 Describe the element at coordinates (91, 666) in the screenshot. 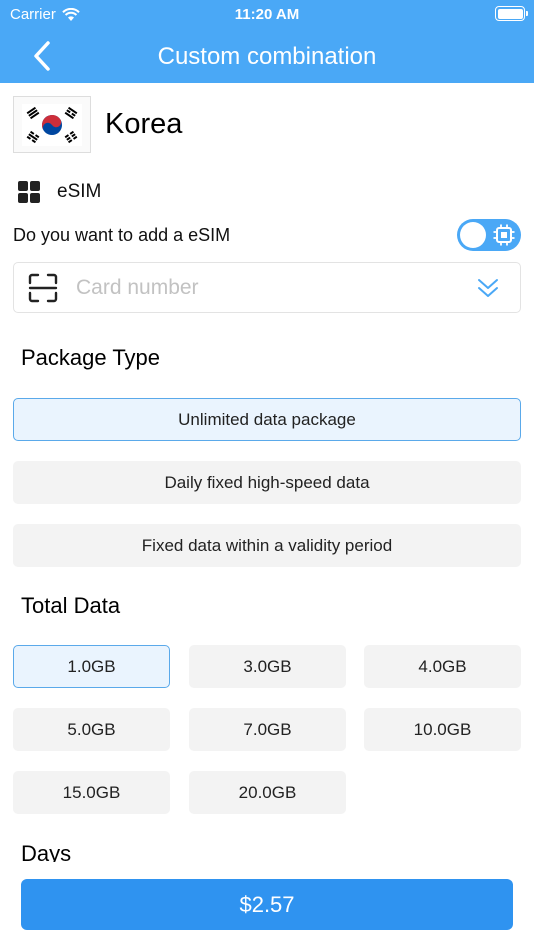

I see `data-option-1gb: 1.0GB` at that location.